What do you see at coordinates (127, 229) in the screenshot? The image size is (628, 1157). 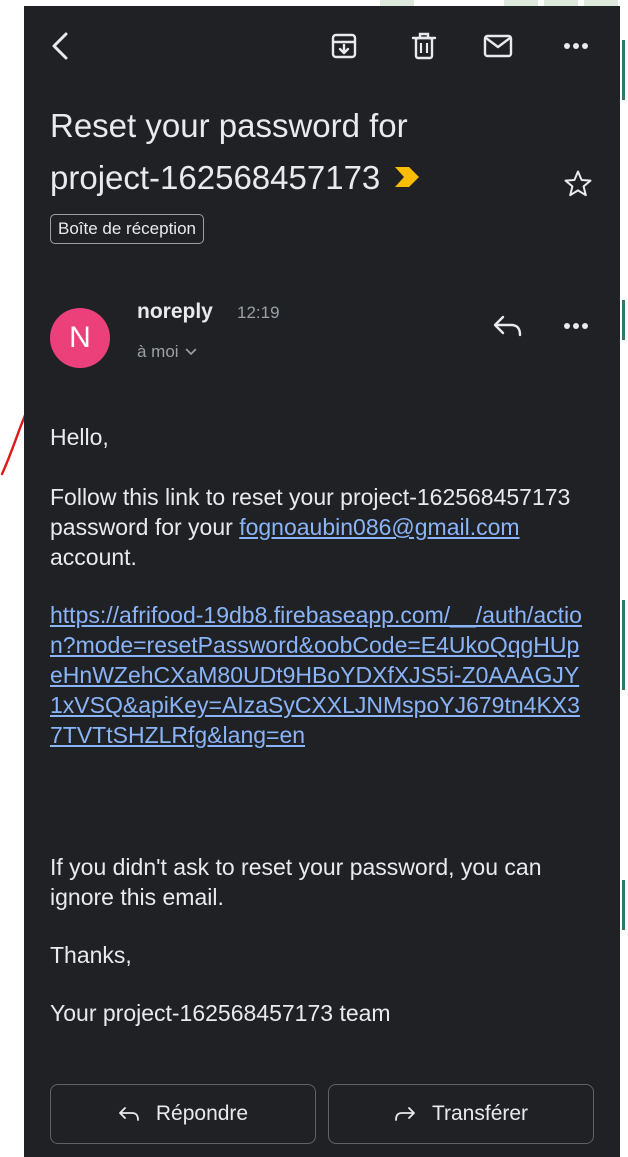 I see `inbox-label-chip: Boîte de réception` at bounding box center [127, 229].